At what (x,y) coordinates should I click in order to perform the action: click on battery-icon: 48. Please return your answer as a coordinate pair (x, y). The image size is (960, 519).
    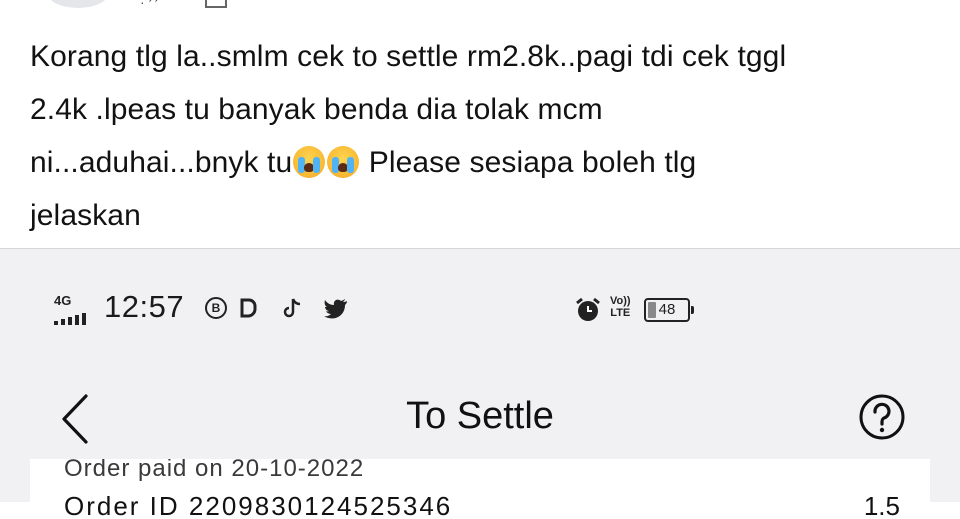
    Looking at the image, I should click on (669, 310).